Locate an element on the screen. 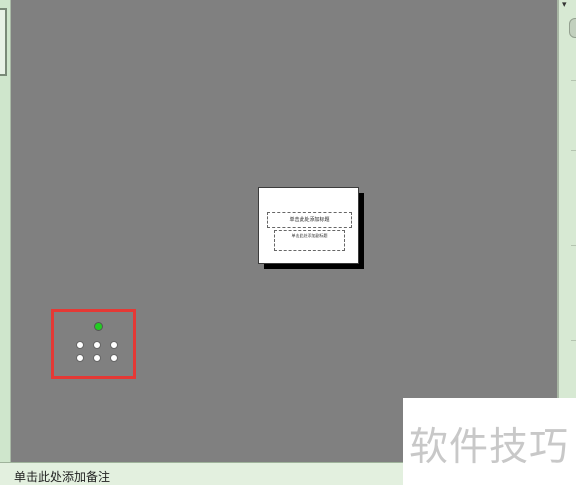  notes-placeholder: 单击此处添加备注 is located at coordinates (62, 476).